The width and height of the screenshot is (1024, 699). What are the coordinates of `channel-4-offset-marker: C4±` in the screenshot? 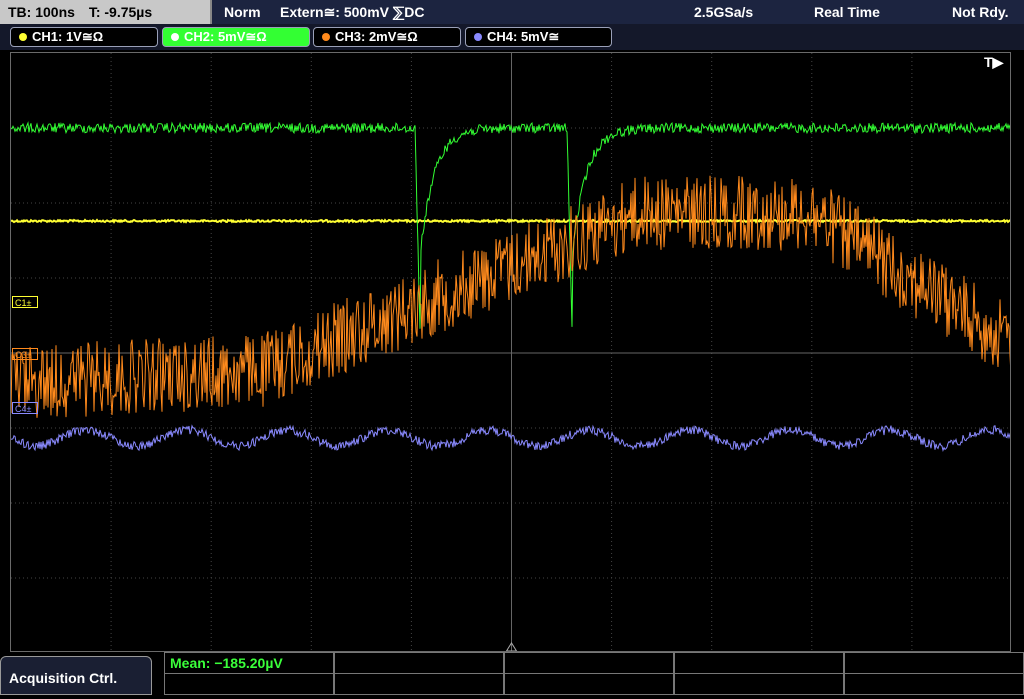 It's located at (25, 408).